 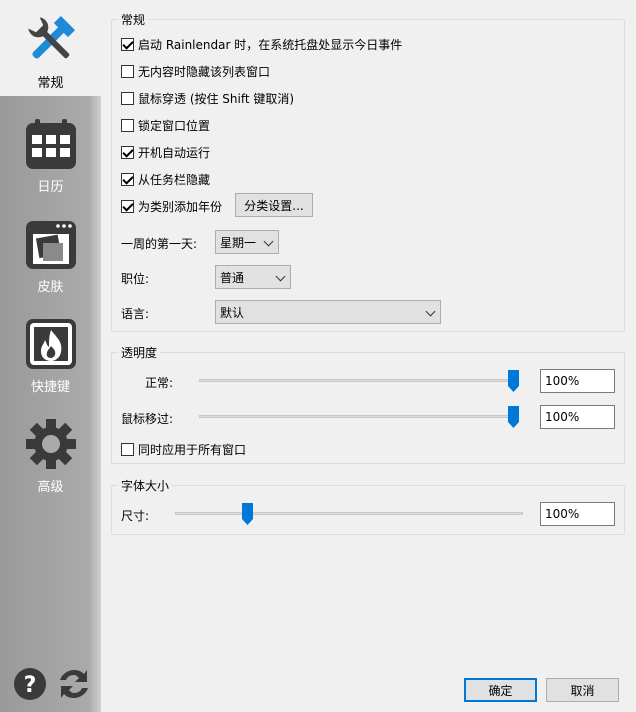 I want to click on checkbox-label: 锁定窗口位置, so click(x=174, y=125).